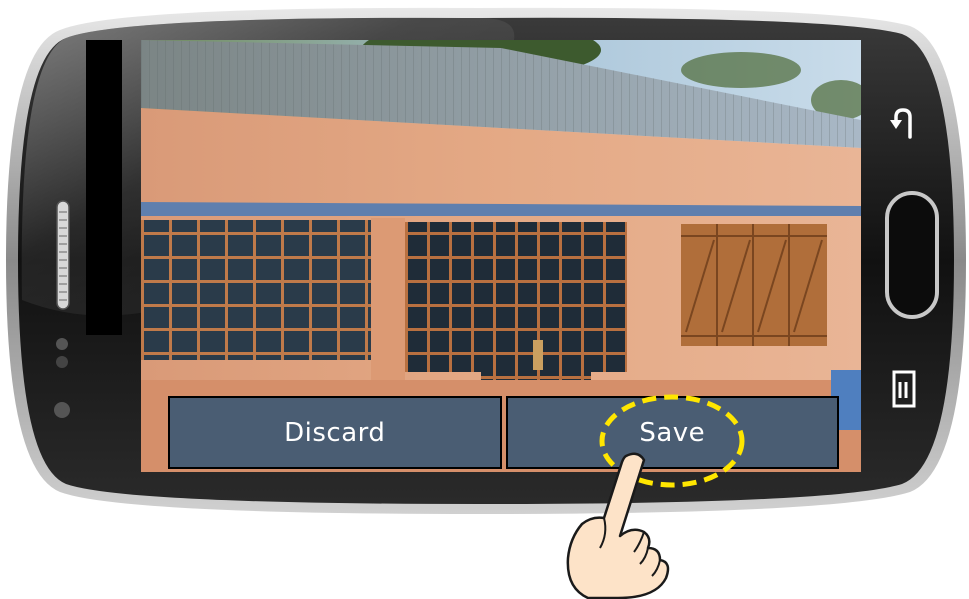 The image size is (969, 599). I want to click on discard-button: Discard, so click(335, 432).